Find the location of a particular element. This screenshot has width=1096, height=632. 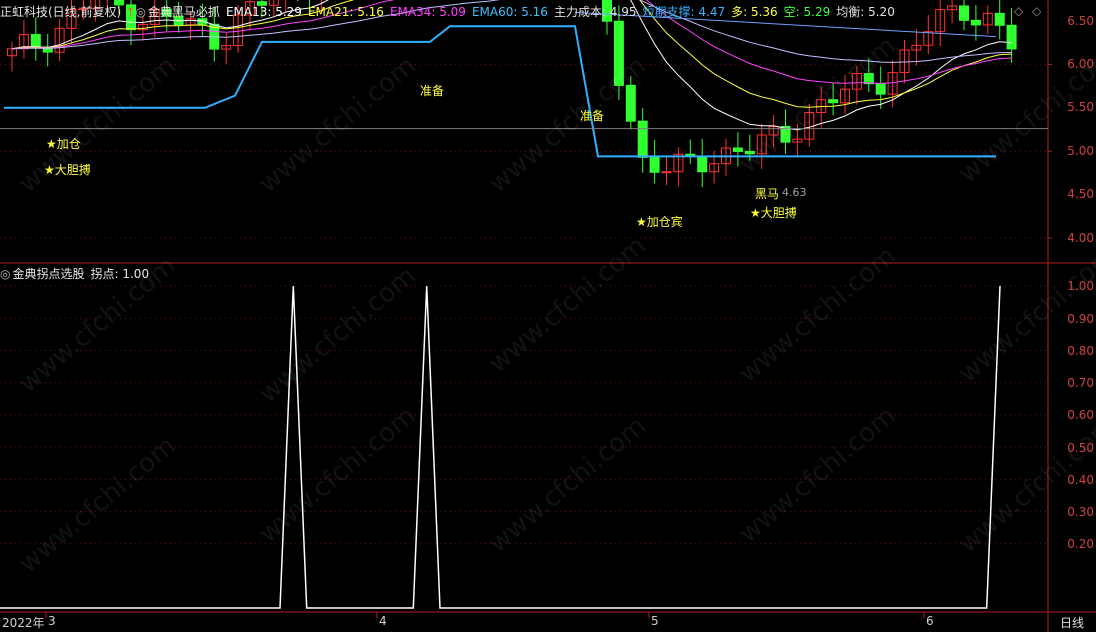

sub-tick: 0.60 is located at coordinates (1080, 415).